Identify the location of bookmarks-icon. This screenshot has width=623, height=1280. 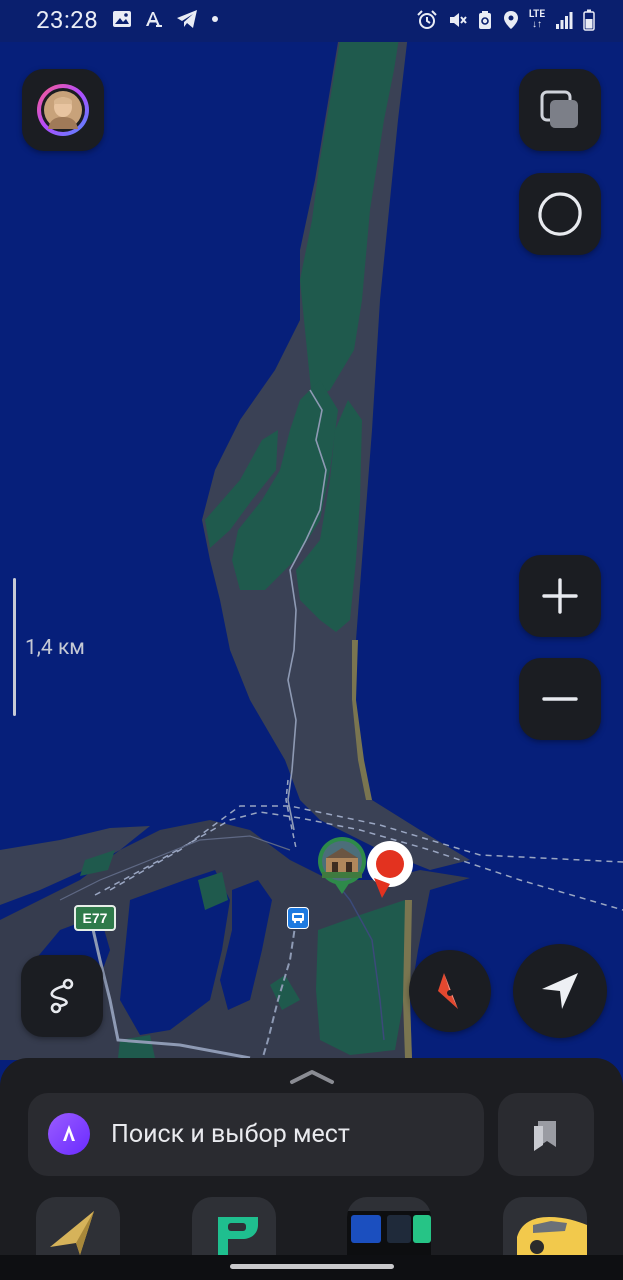
(545, 1135).